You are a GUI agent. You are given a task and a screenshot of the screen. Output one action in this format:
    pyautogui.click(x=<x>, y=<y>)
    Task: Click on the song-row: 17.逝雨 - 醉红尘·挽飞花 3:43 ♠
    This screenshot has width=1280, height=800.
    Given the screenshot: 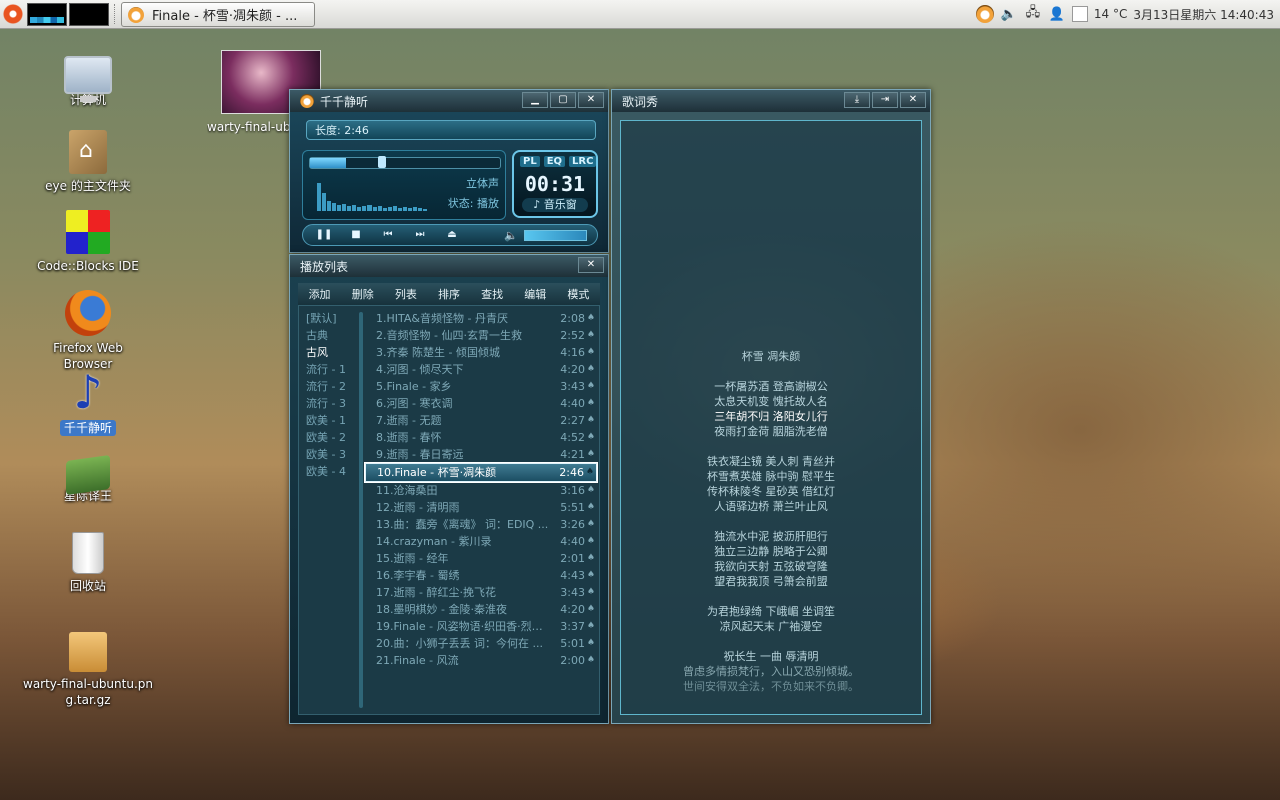 What is the action you would take?
    pyautogui.click(x=481, y=592)
    